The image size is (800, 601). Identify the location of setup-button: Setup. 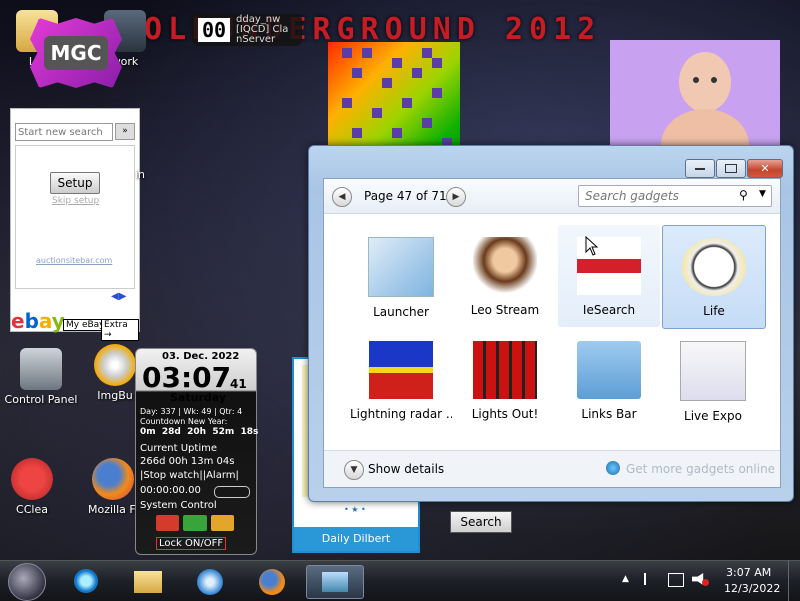
(75, 183).